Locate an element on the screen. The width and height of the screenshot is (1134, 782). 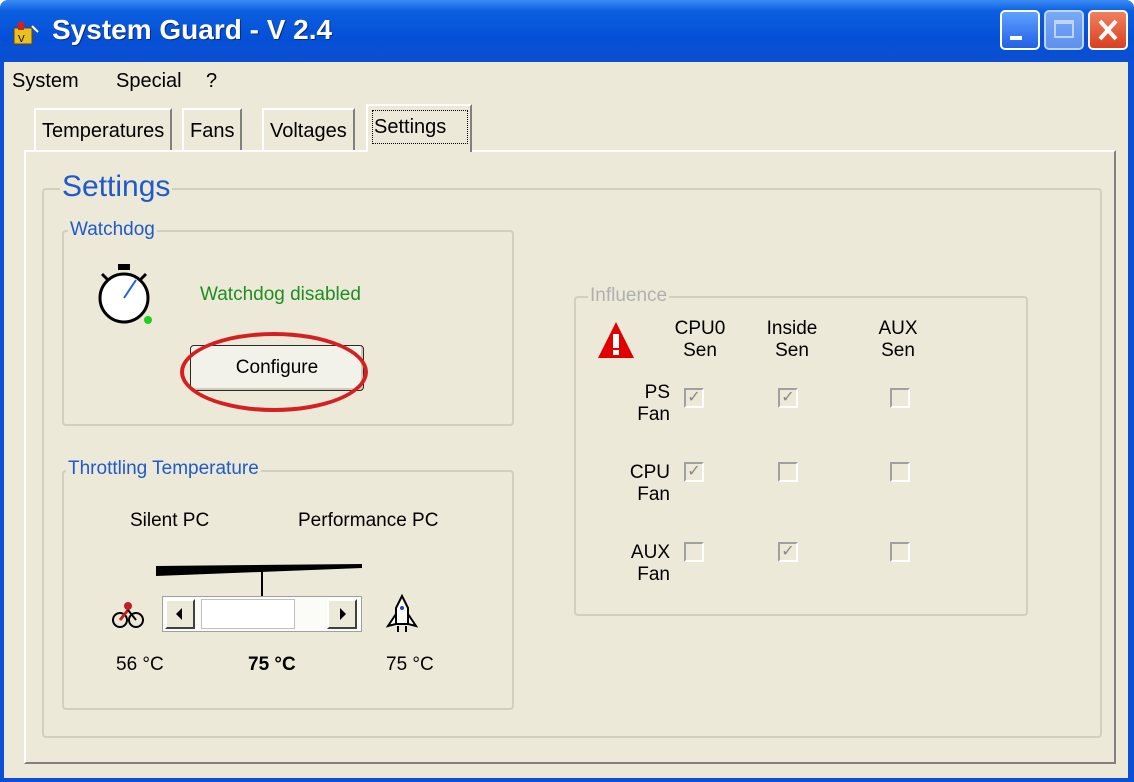
col-header-inside: Inside Sen is located at coordinates (792, 340).